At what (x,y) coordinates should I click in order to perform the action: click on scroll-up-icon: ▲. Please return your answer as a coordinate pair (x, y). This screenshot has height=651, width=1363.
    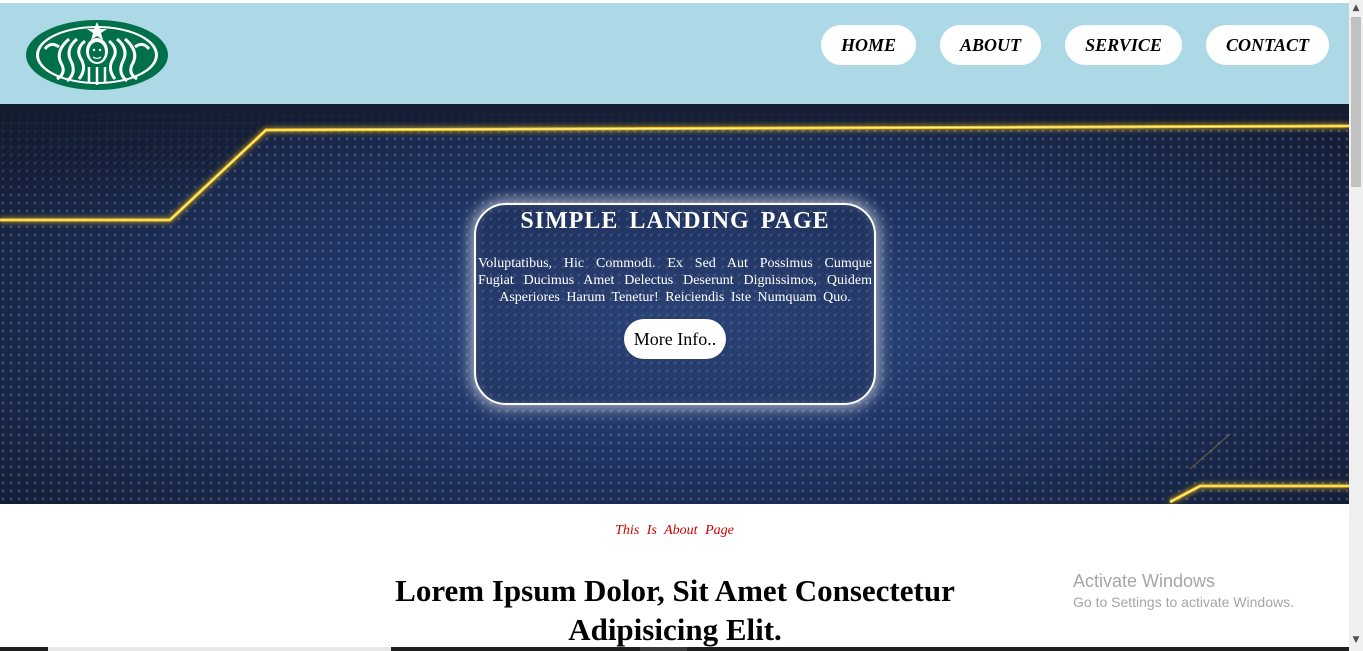
    Looking at the image, I should click on (1356, 8).